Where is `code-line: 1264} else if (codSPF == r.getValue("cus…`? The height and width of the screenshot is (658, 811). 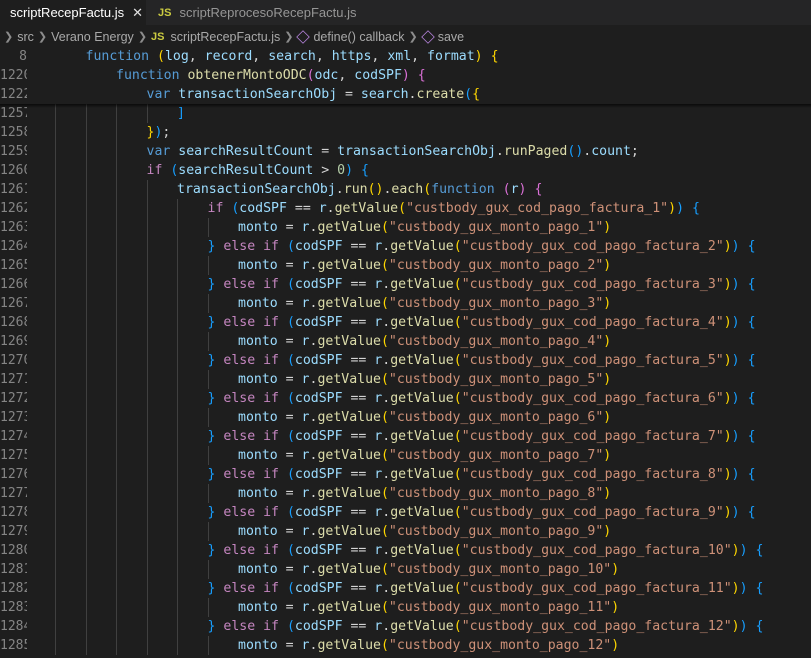 code-line: 1264} else if (codSPF == r.getValue("cus… is located at coordinates (405, 246).